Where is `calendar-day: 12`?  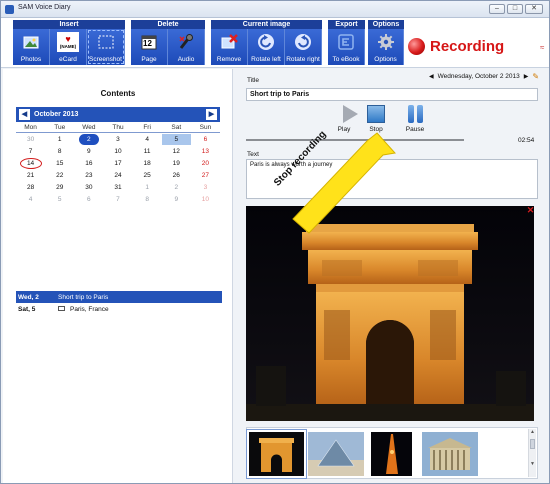 calendar-day: 12 is located at coordinates (176, 151).